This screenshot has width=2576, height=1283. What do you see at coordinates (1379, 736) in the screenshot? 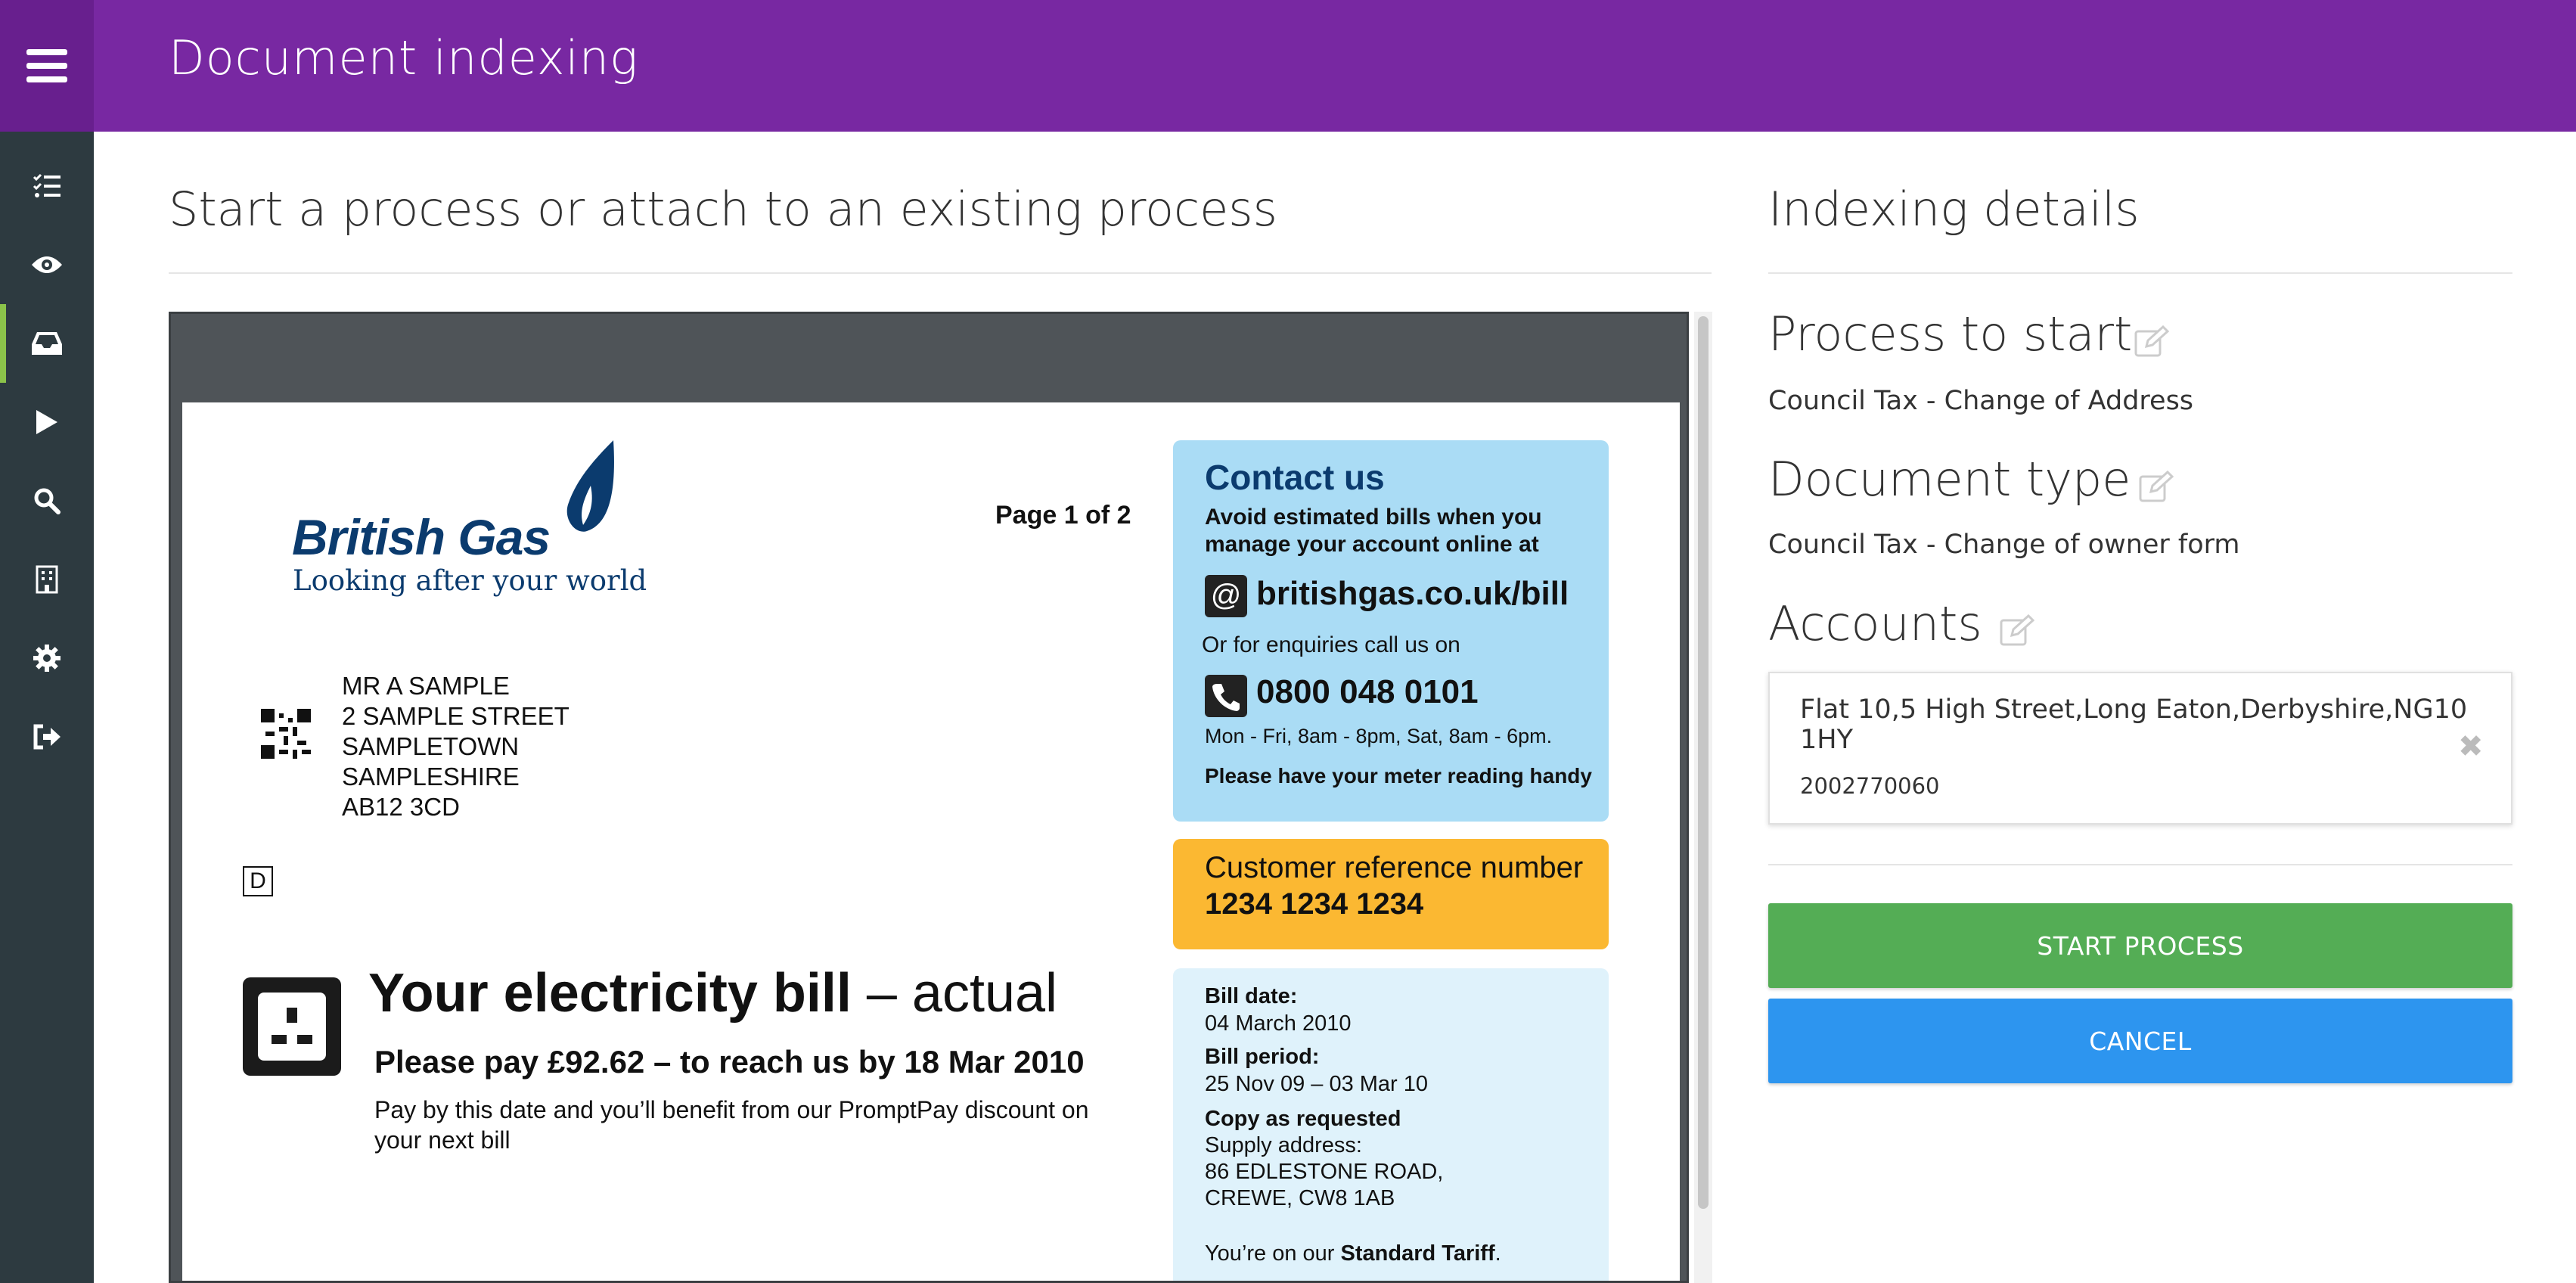
I see `contact-hours: Mon - Fri, 8am - 8pm, Sat, 8am - 6pm.` at bounding box center [1379, 736].